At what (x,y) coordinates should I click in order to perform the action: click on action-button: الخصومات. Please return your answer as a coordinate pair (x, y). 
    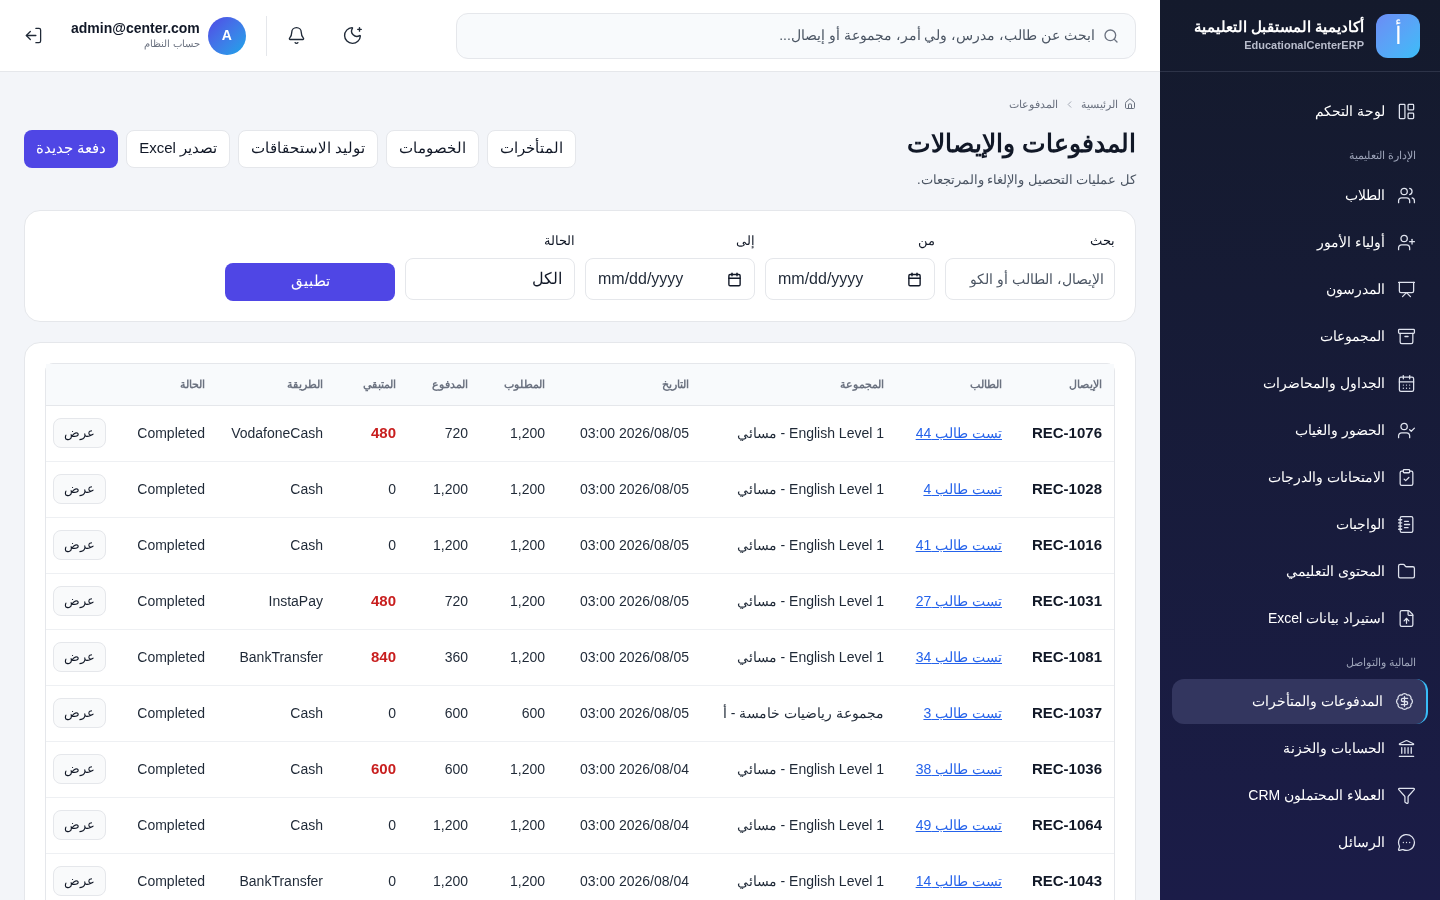
    Looking at the image, I should click on (433, 148).